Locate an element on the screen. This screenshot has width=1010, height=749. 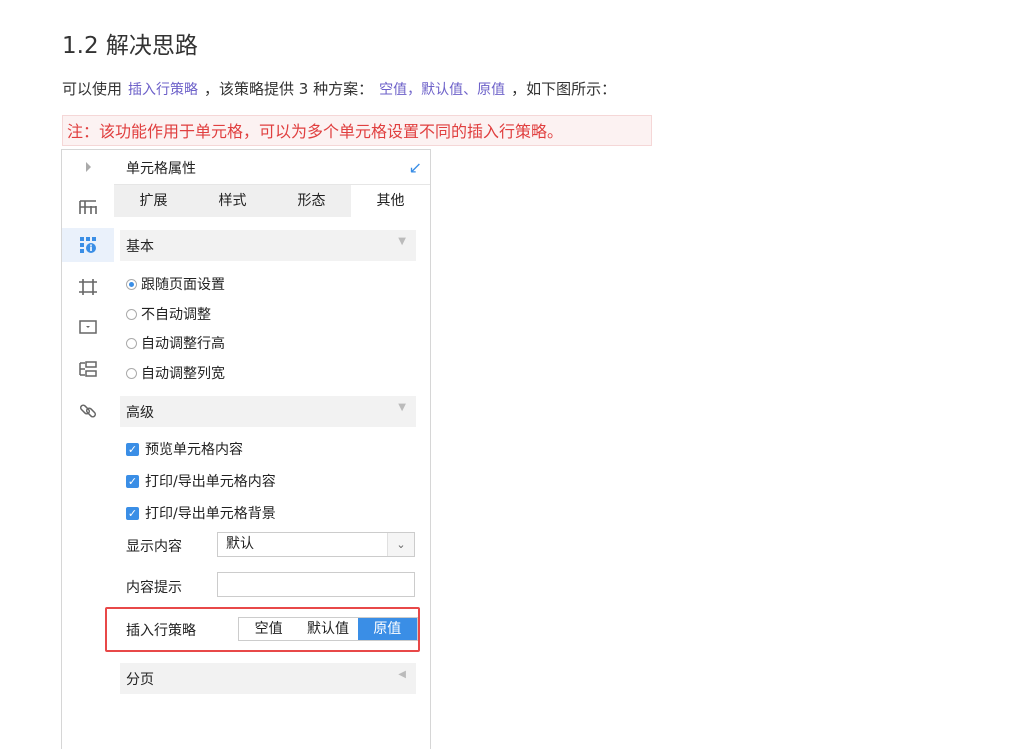
paging-section-header: 分页 ◀ is located at coordinates (268, 678).